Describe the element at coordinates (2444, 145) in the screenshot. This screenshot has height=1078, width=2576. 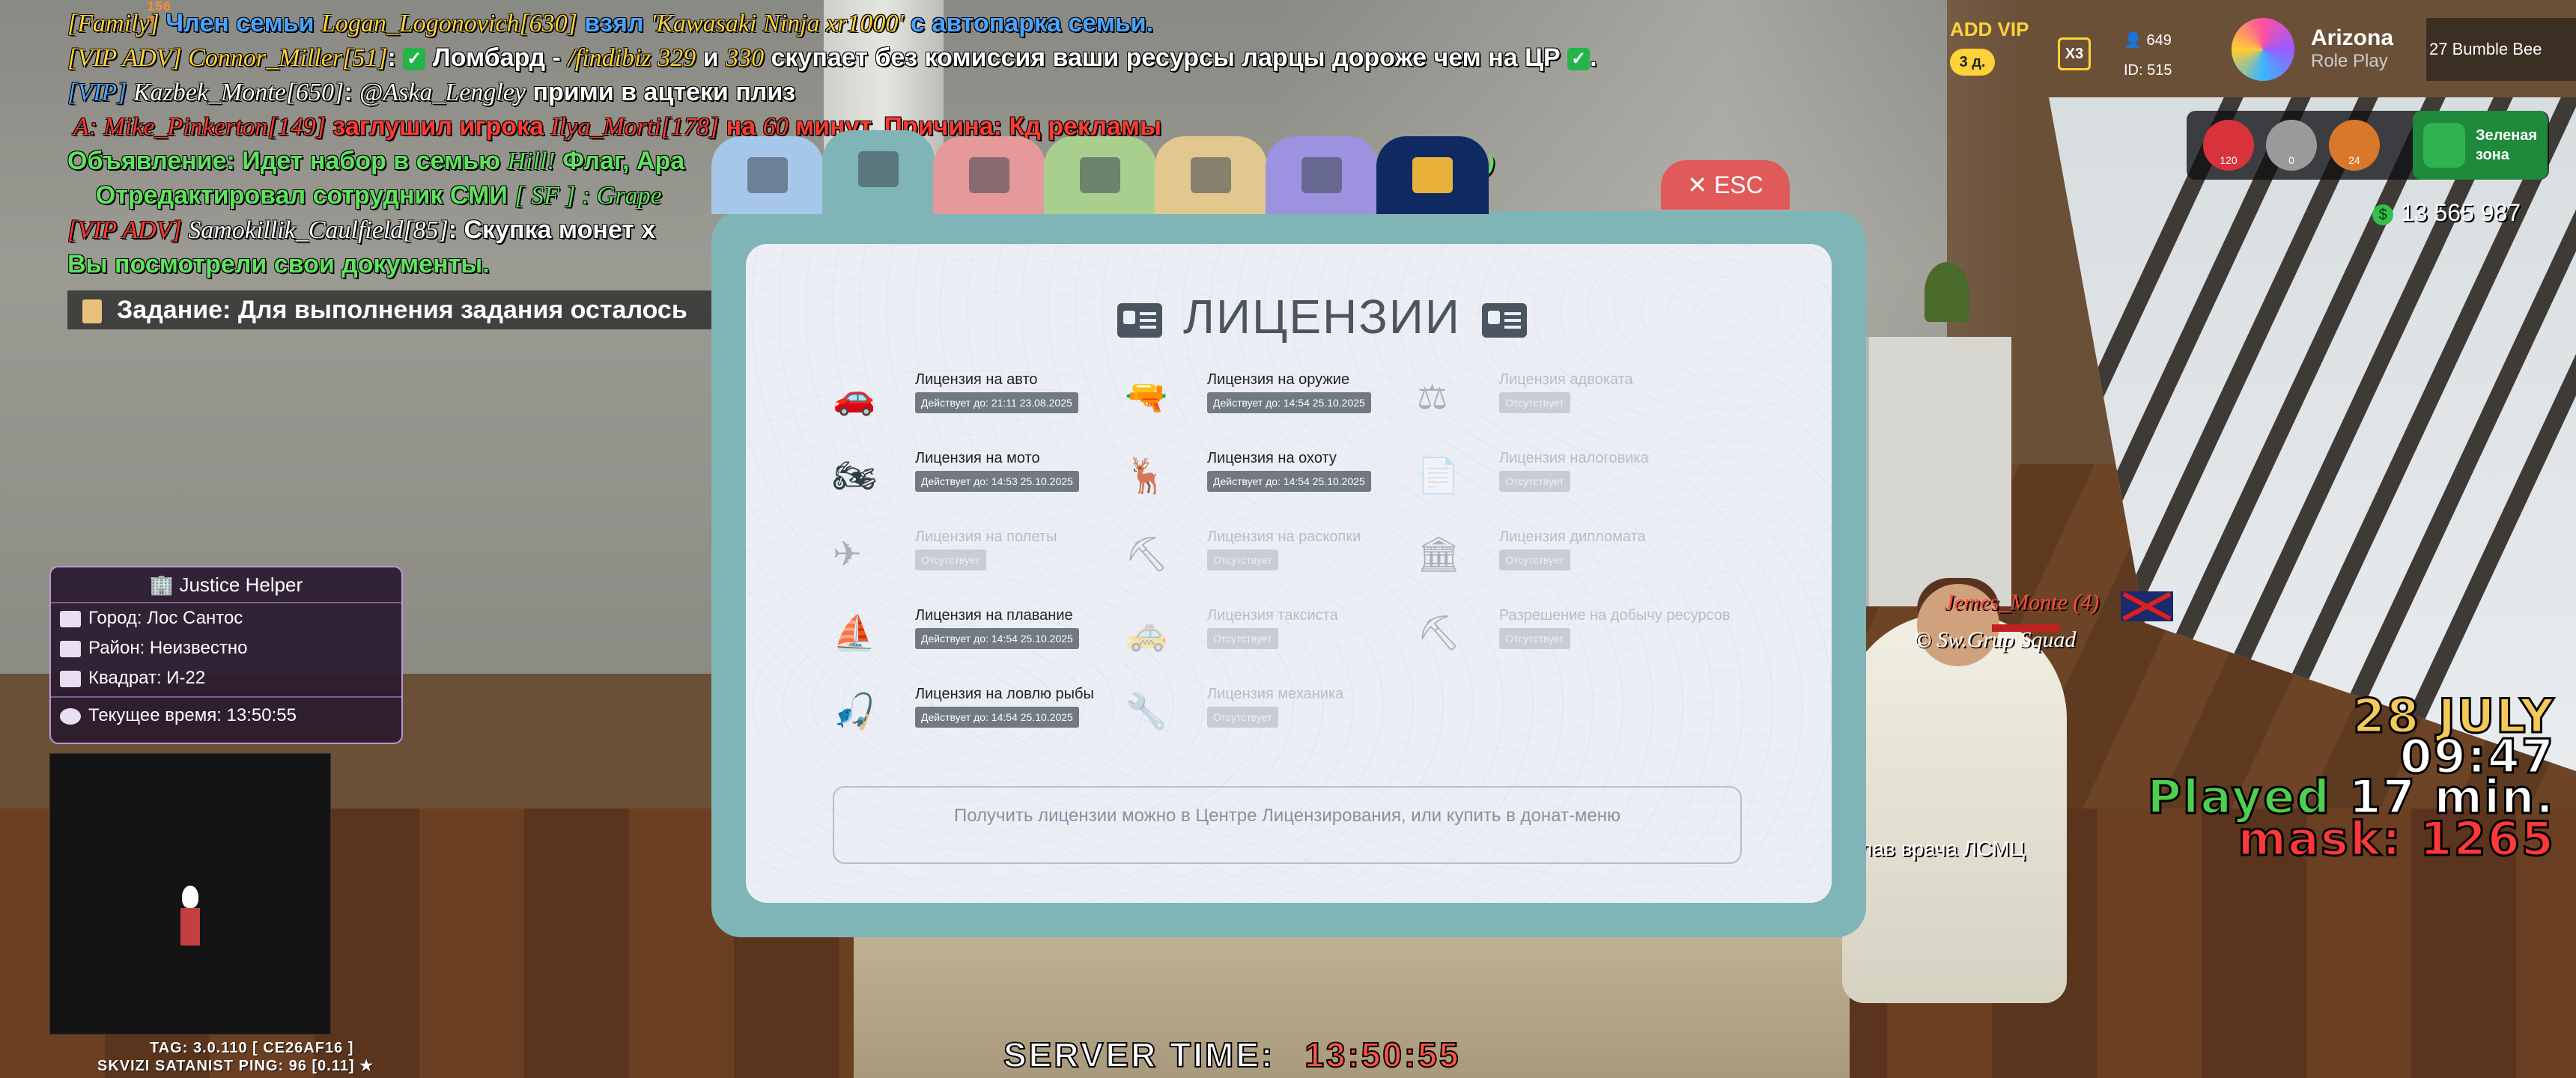
I see `shield-icon` at that location.